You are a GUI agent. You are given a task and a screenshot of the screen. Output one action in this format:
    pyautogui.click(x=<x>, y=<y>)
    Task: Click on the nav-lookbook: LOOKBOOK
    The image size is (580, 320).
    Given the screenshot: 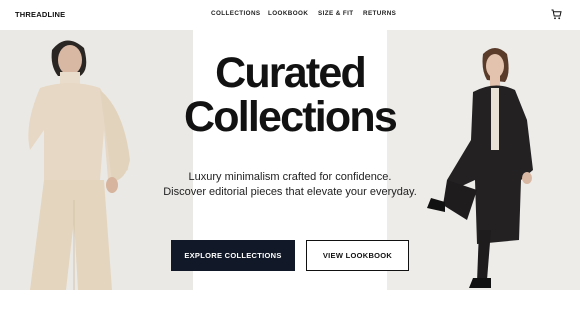 What is the action you would take?
    pyautogui.click(x=288, y=13)
    